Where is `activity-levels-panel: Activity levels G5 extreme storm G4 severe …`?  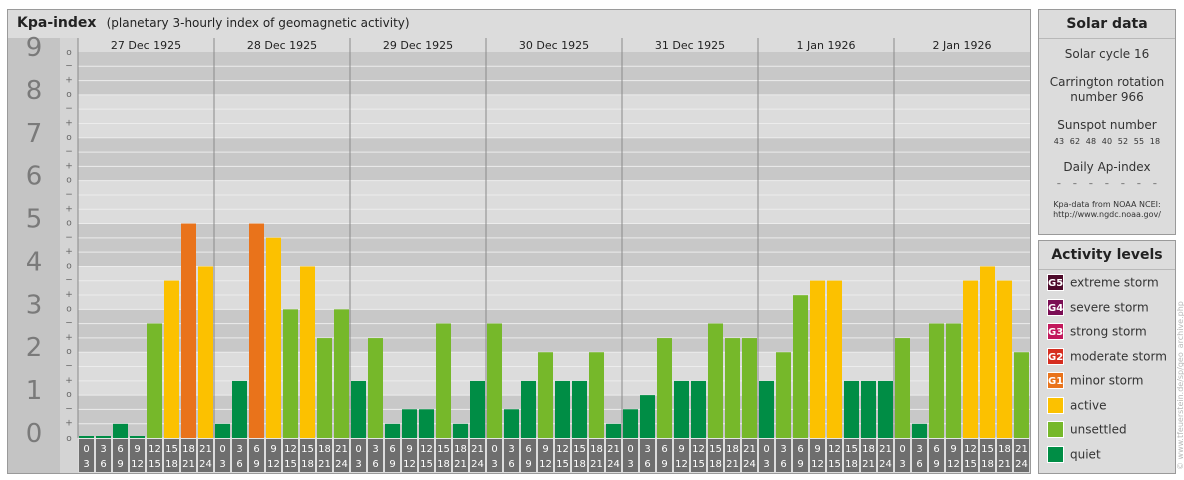 activity-levels-panel: Activity levels G5 extreme storm G4 severe … is located at coordinates (1107, 357).